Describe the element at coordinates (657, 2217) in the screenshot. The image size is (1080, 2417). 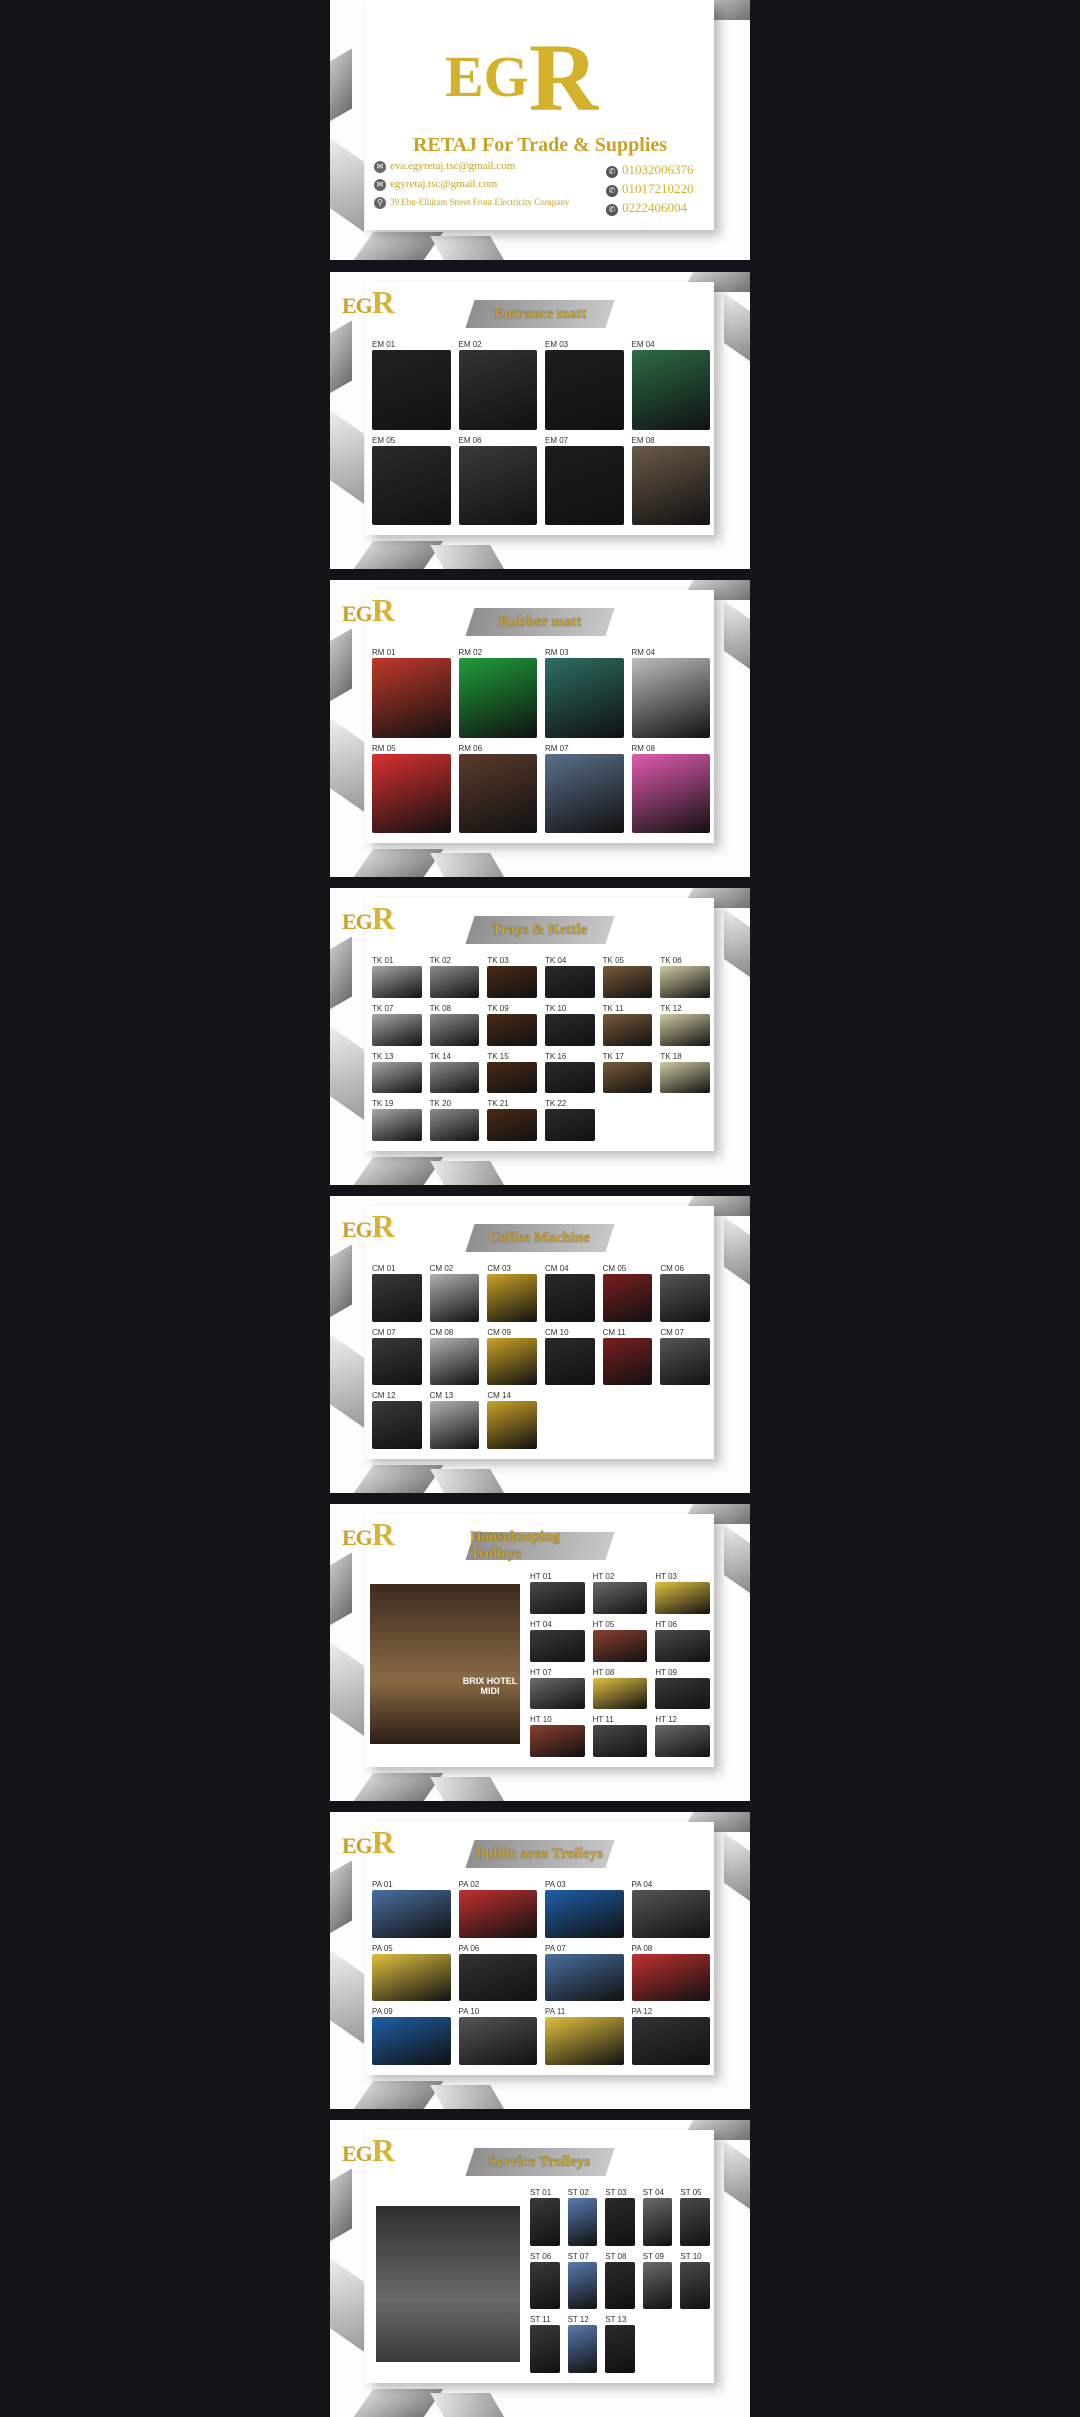
I see `product-item: ST 04` at that location.